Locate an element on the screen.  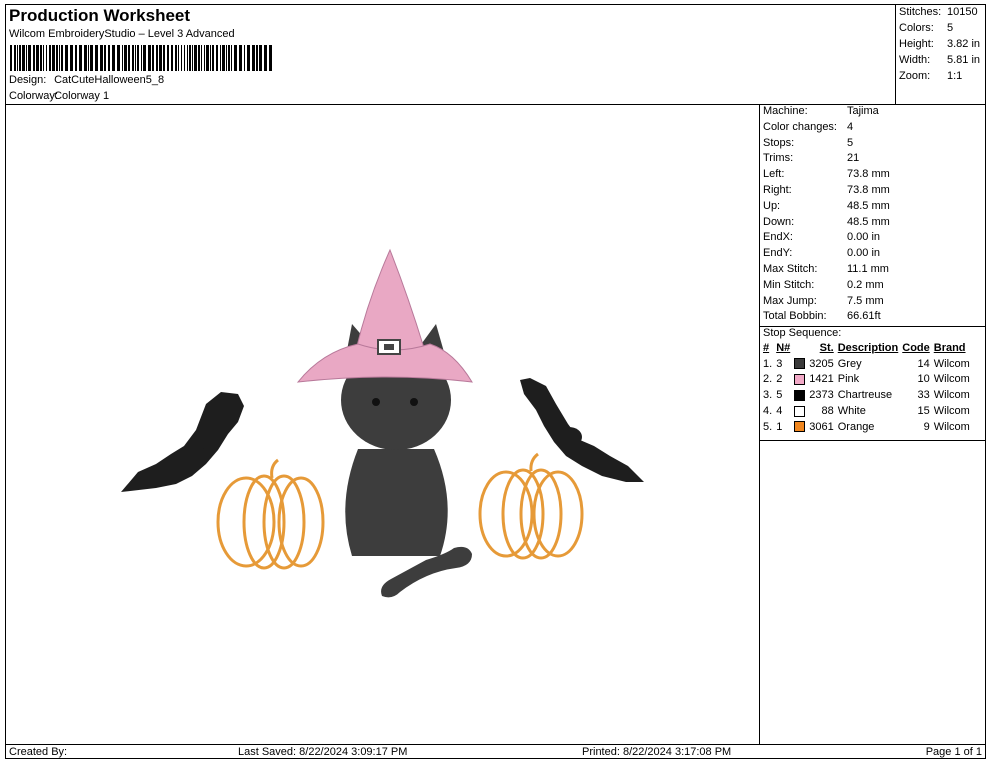
pumpkin-left is located at coordinates (270, 514).